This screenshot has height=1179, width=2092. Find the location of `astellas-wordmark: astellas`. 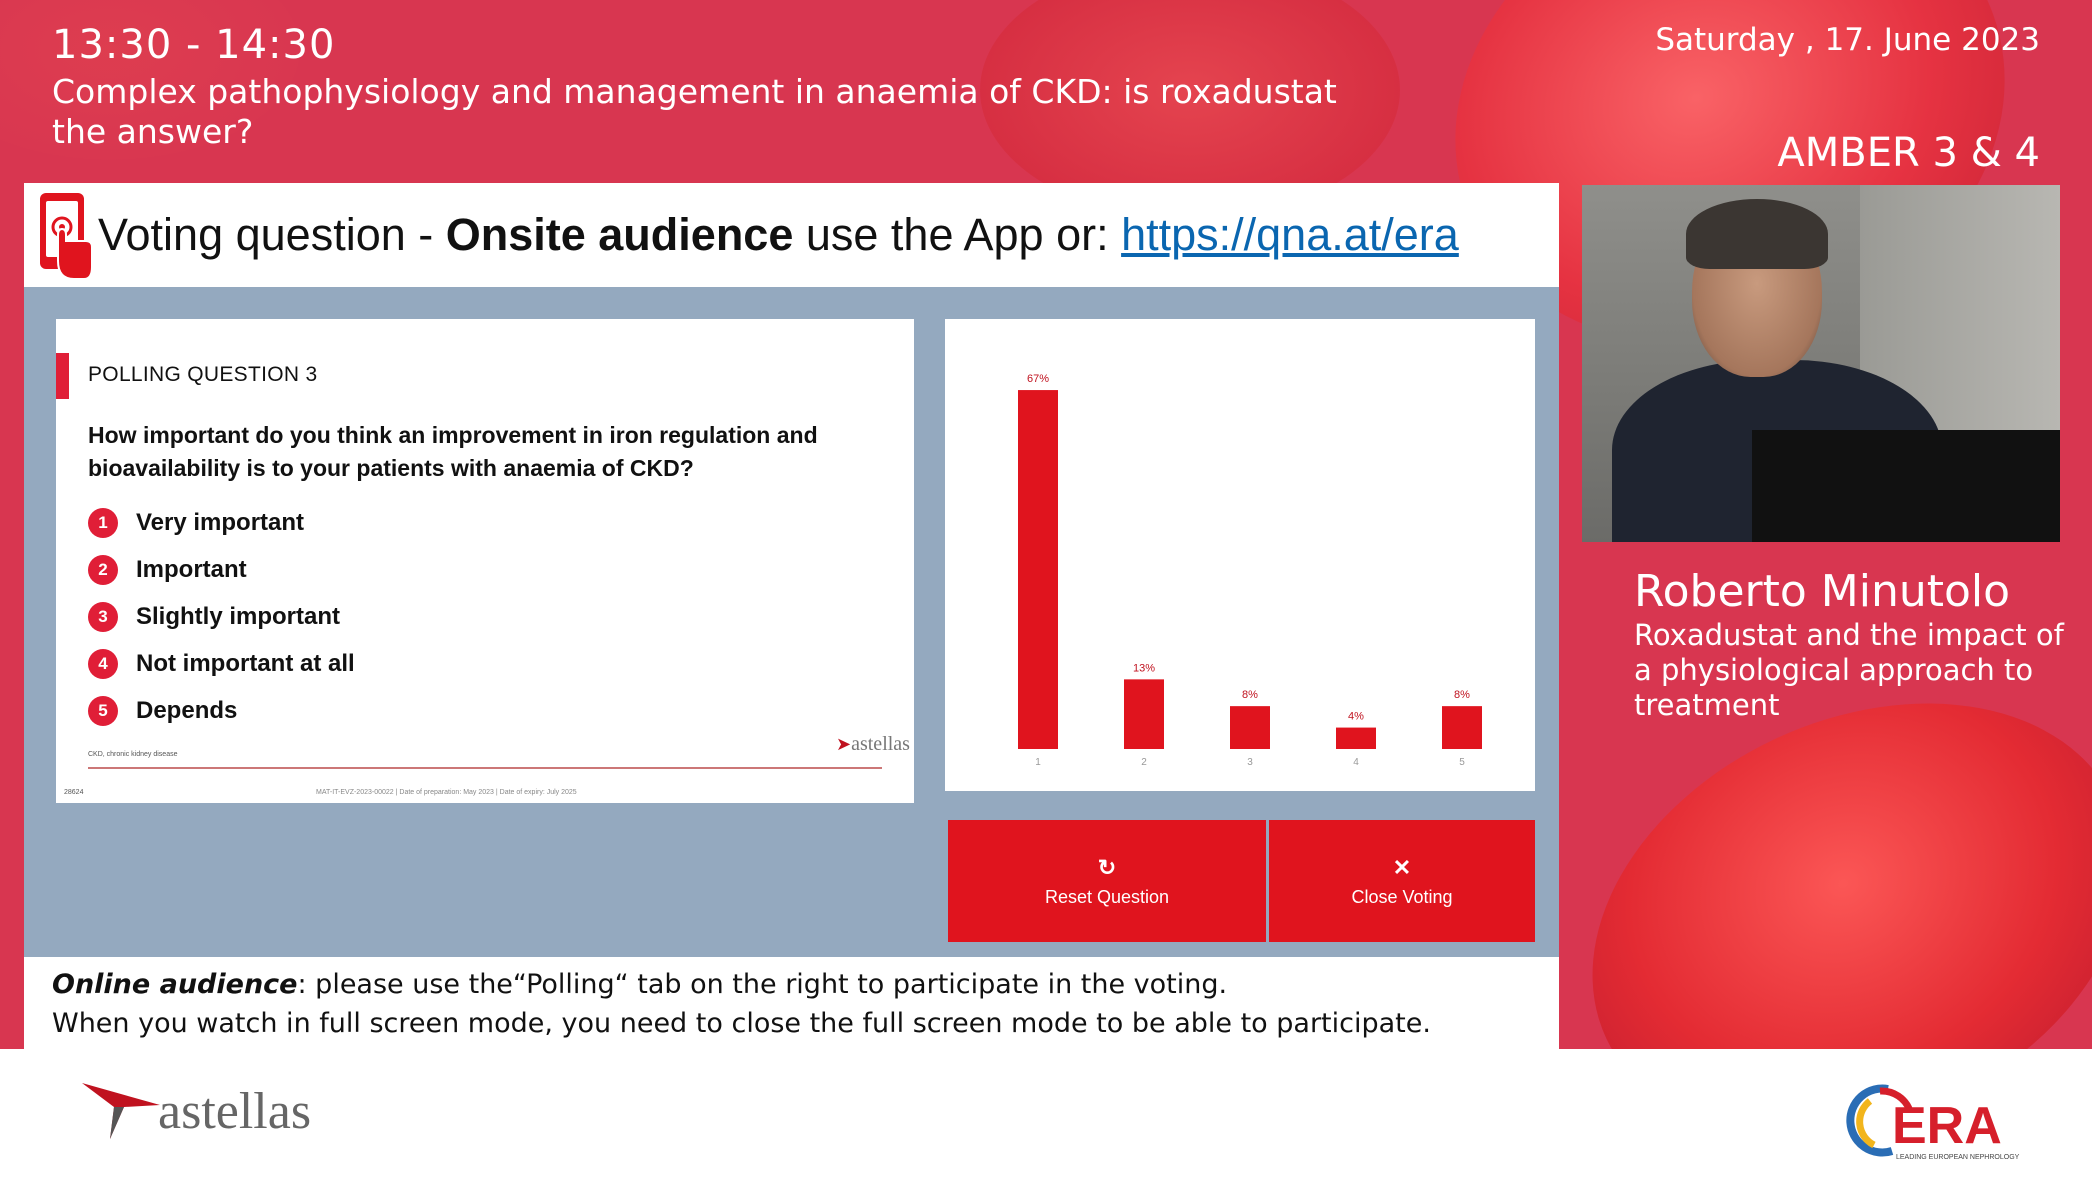

astellas-wordmark: astellas is located at coordinates (235, 1111).